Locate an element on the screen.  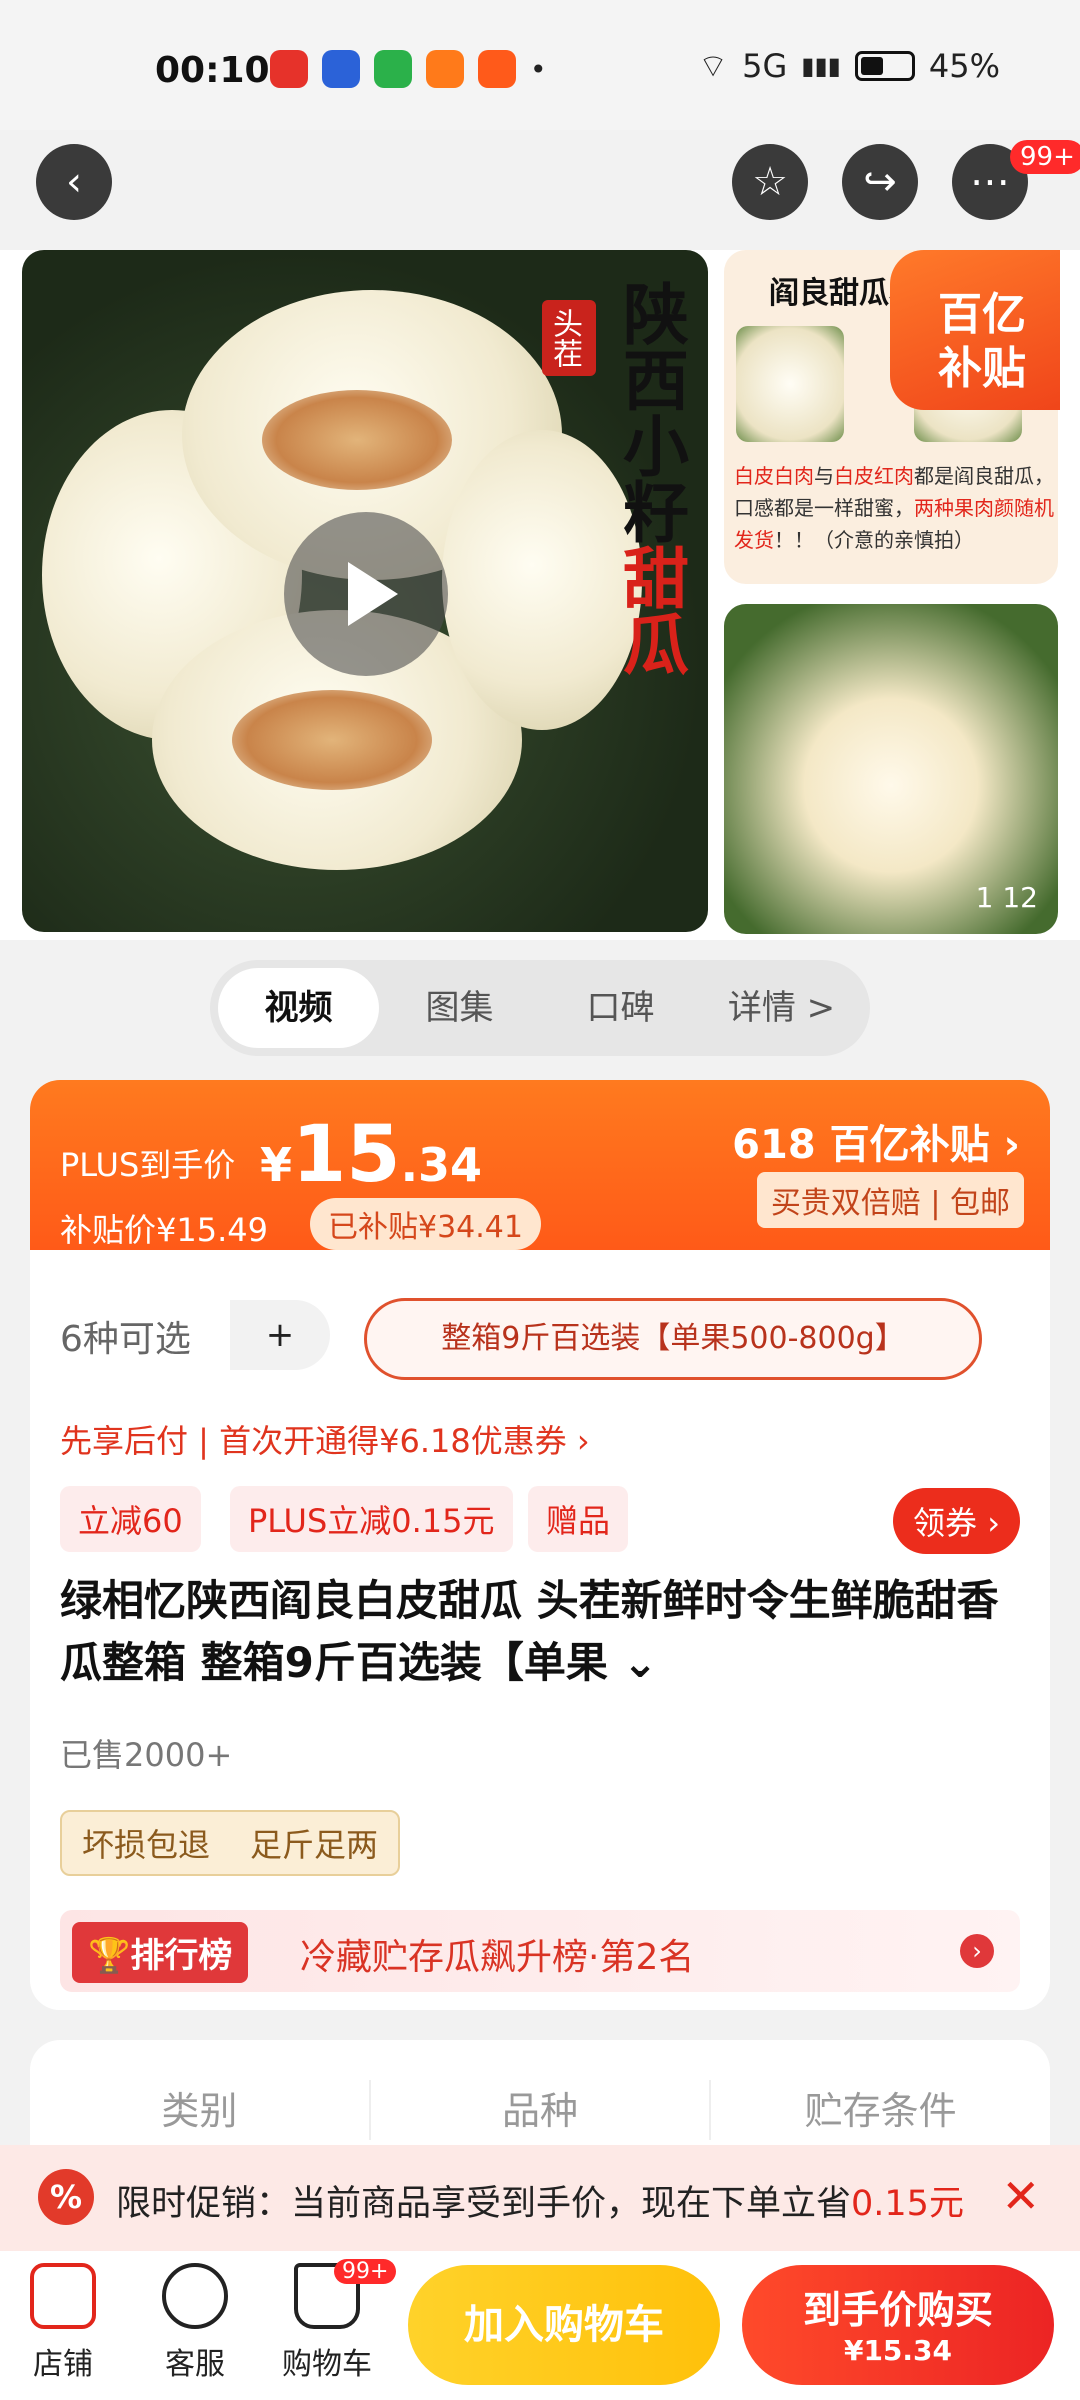
notification-icons: • is located at coordinates (408, 69).